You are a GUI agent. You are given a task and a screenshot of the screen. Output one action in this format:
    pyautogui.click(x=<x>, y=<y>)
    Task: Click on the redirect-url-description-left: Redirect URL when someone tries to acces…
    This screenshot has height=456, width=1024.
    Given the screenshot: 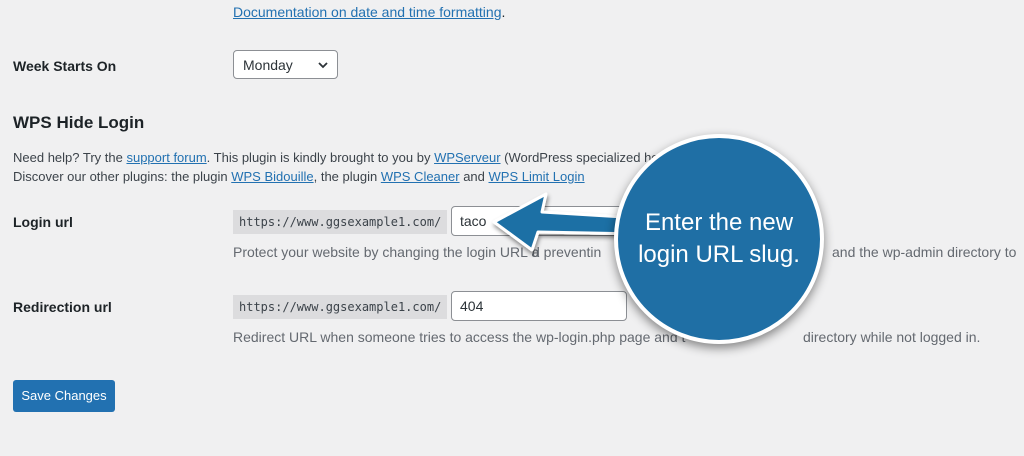 What is the action you would take?
    pyautogui.click(x=459, y=337)
    